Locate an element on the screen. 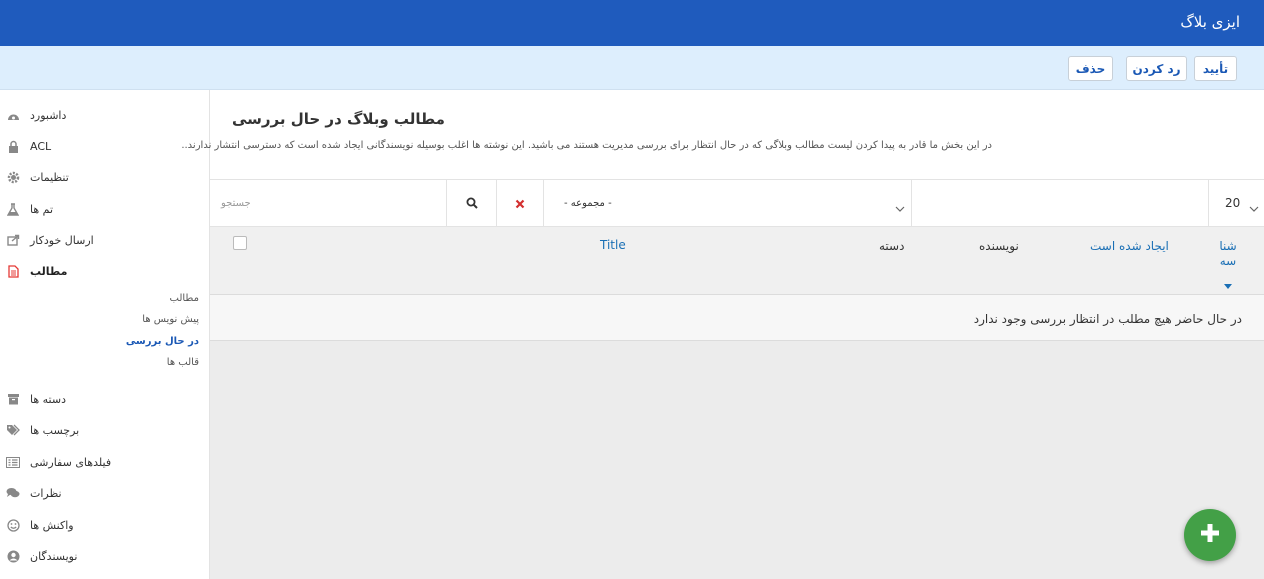 The width and height of the screenshot is (1264, 579). comments-icon is located at coordinates (13, 493).